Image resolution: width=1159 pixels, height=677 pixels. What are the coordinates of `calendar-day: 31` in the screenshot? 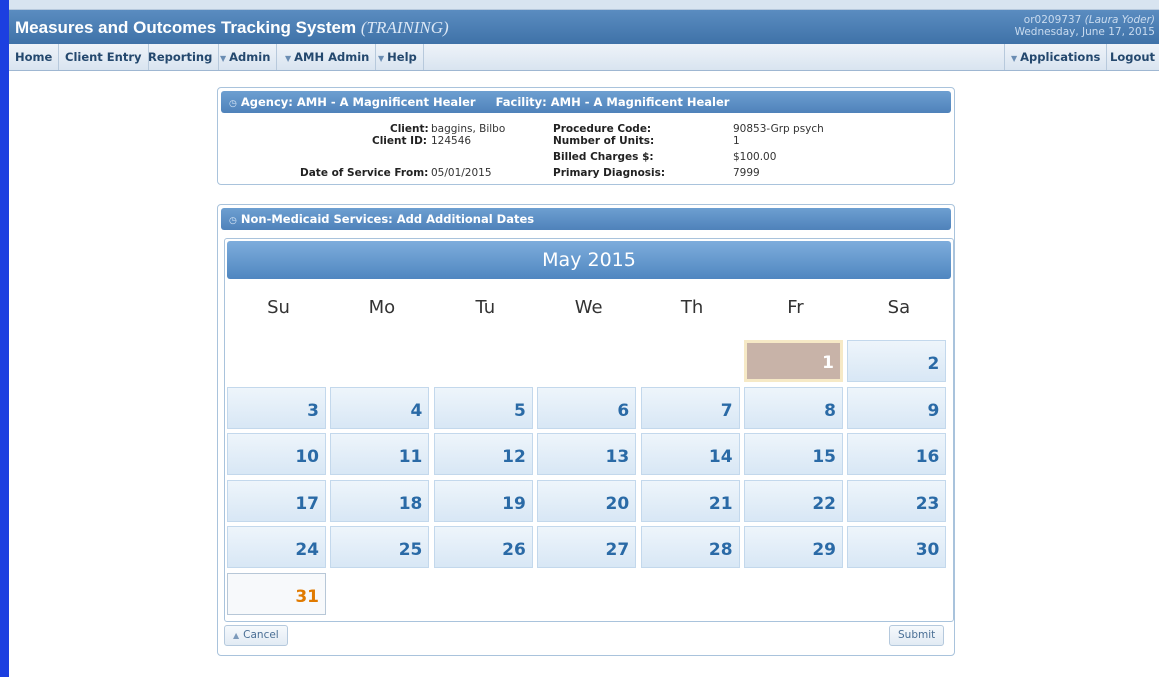 It's located at (276, 593).